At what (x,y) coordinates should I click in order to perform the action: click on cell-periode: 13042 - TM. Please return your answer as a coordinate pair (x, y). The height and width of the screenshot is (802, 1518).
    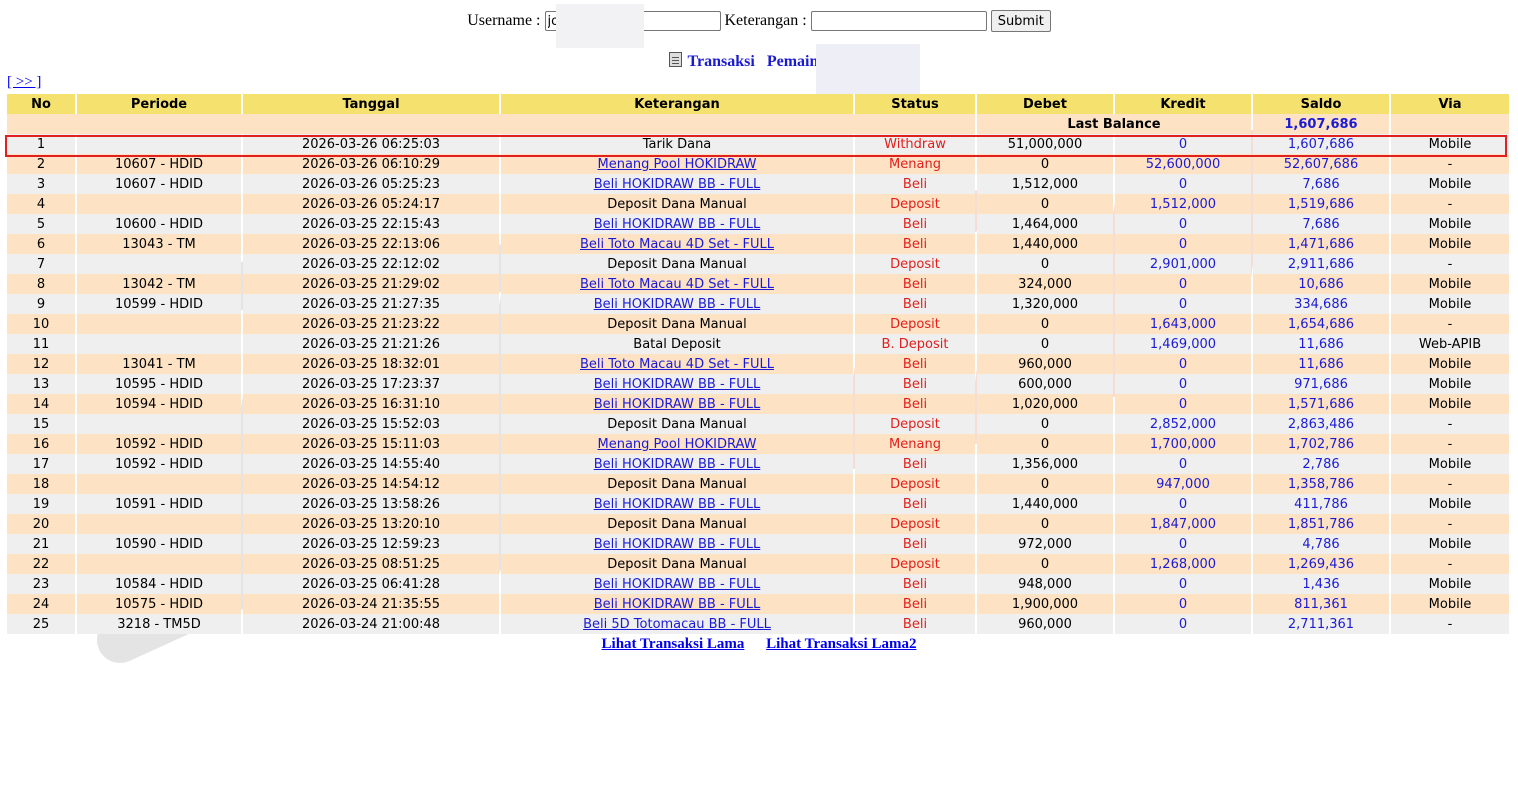
    Looking at the image, I should click on (159, 284).